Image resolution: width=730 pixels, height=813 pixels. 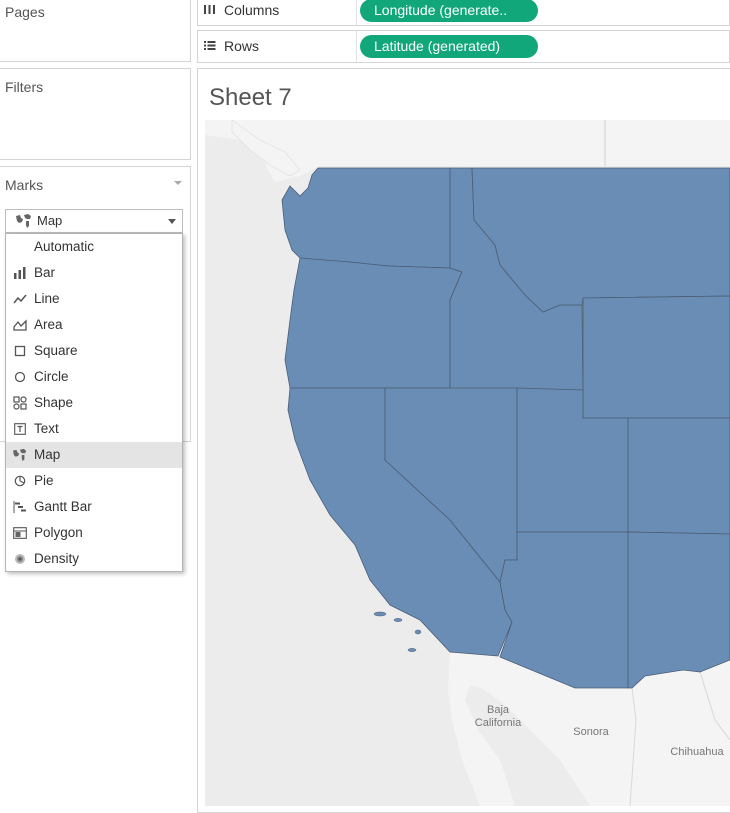 I want to click on state-colorado, so click(x=678, y=476).